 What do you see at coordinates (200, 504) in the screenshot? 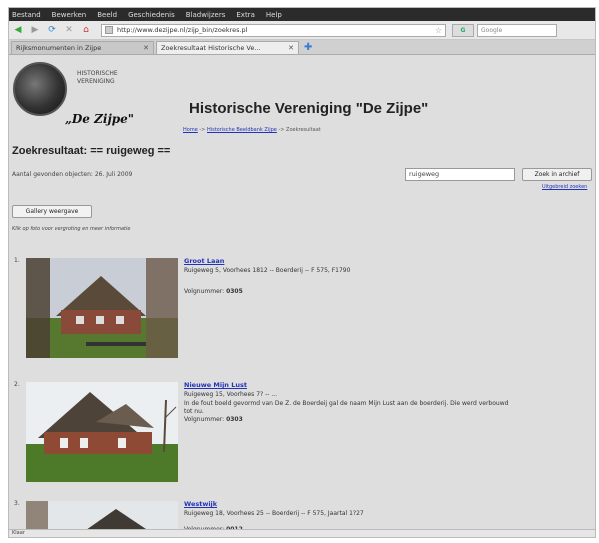
I see `result-title-link: Westwijk` at bounding box center [200, 504].